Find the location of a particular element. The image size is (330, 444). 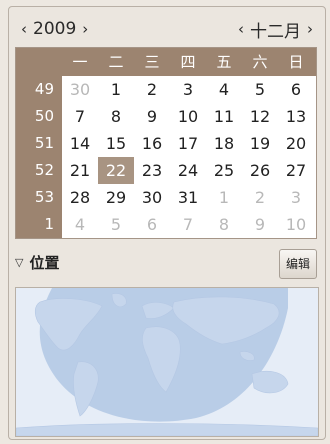

day-cell: 31 is located at coordinates (188, 197).